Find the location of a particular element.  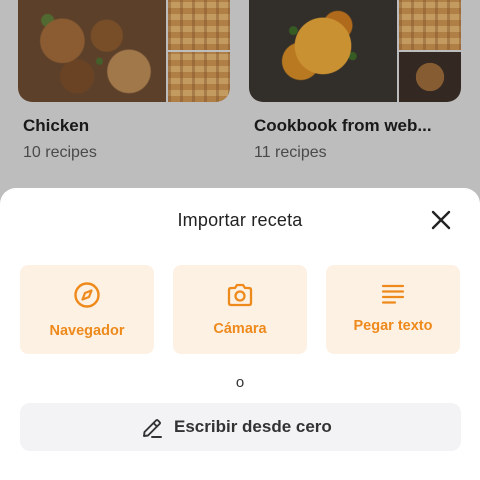

close-button is located at coordinates (441, 220).